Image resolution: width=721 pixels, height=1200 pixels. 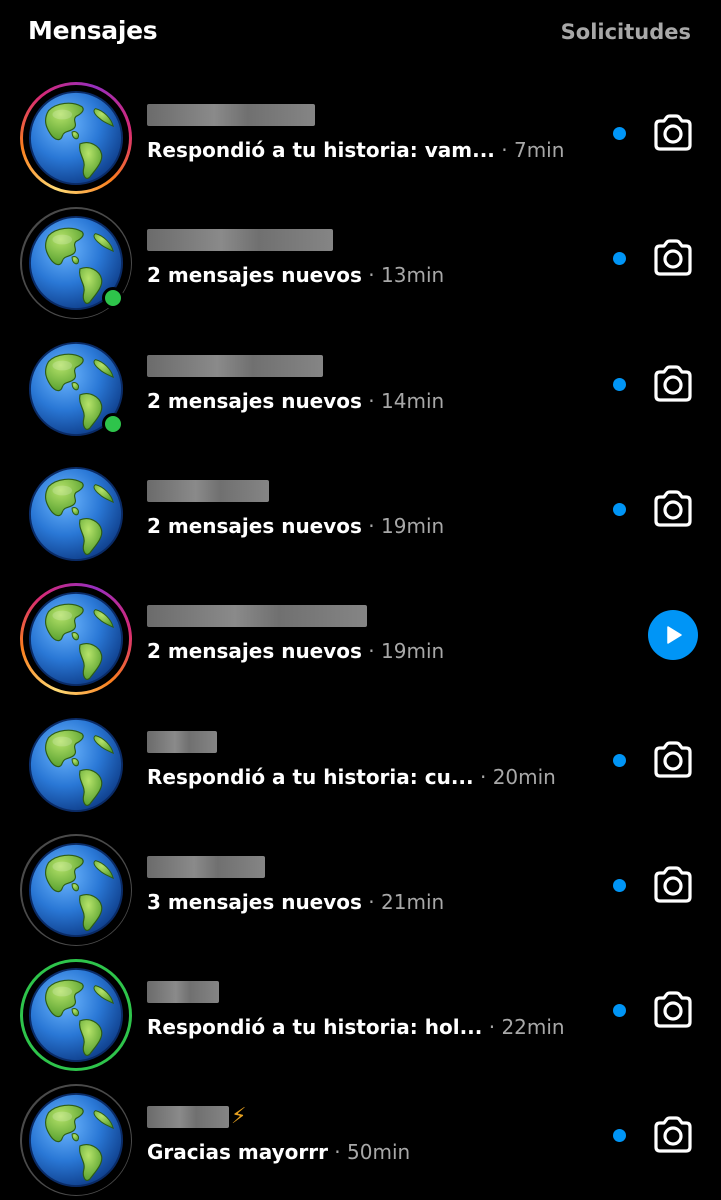 What do you see at coordinates (403, 275) in the screenshot?
I see `message-time: · 13min` at bounding box center [403, 275].